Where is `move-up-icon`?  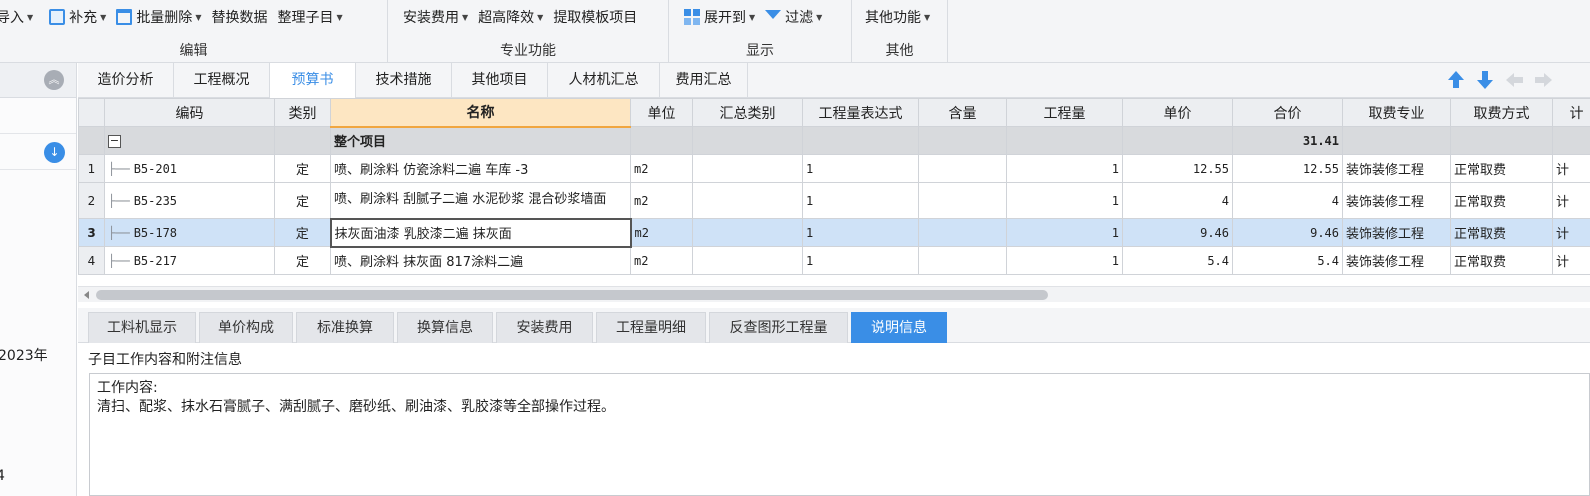 move-up-icon is located at coordinates (1456, 80).